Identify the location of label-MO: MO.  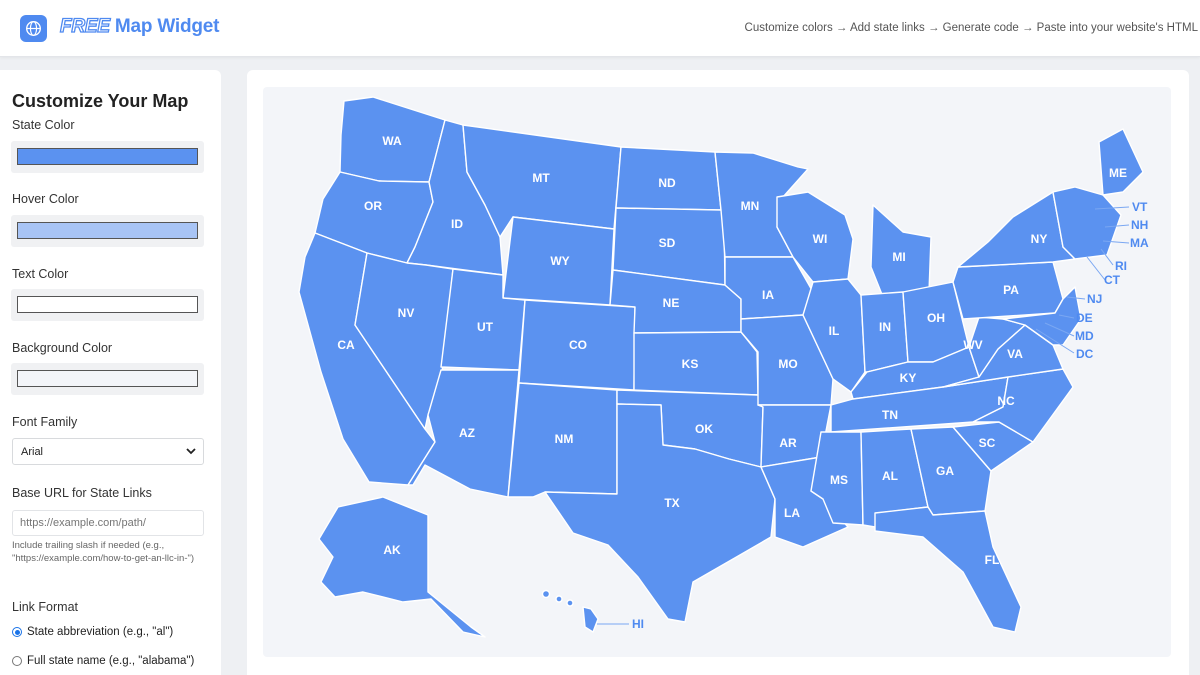
(787, 364).